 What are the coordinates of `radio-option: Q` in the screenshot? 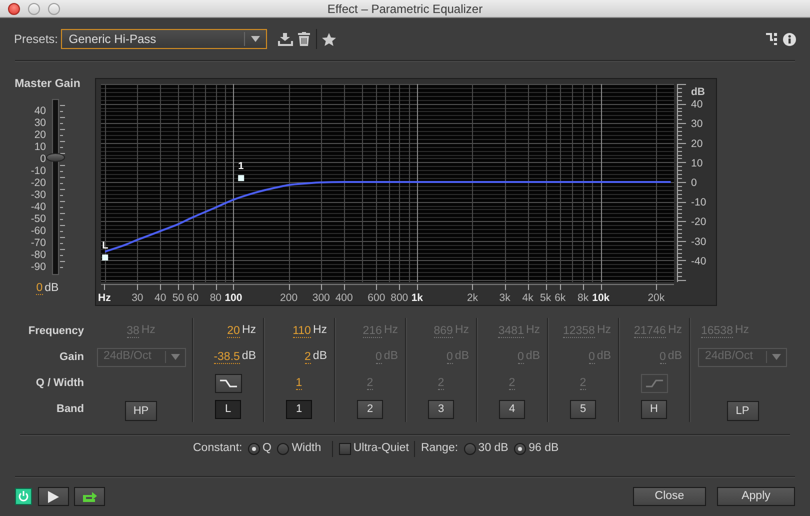 It's located at (260, 449).